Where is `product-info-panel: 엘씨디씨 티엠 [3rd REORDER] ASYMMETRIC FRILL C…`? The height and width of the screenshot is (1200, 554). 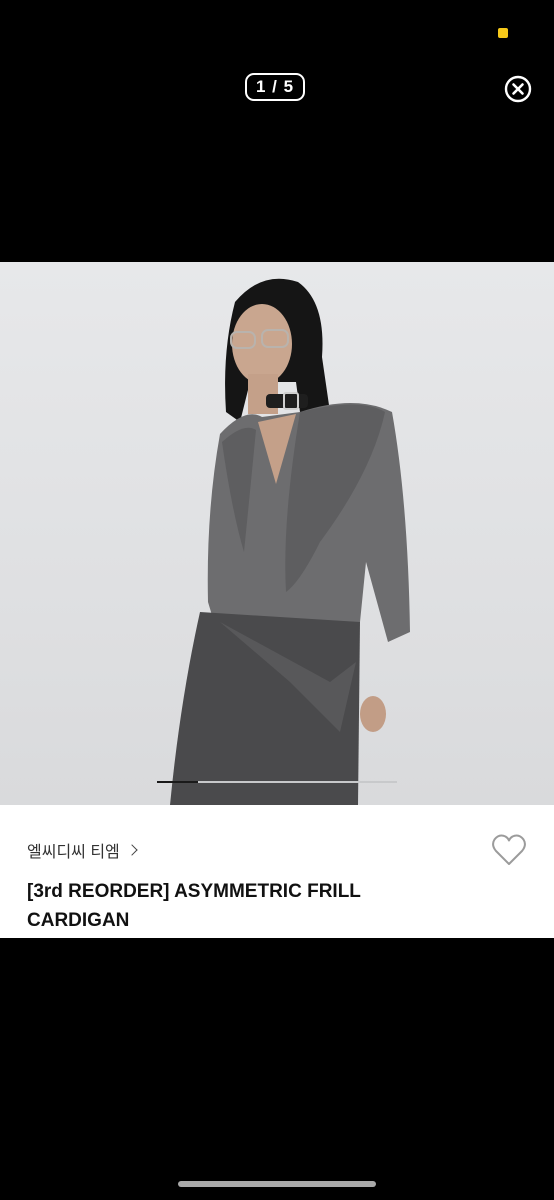
product-info-panel: 엘씨디씨 티엠 [3rd REORDER] ASYMMETRIC FRILL C… is located at coordinates (277, 871).